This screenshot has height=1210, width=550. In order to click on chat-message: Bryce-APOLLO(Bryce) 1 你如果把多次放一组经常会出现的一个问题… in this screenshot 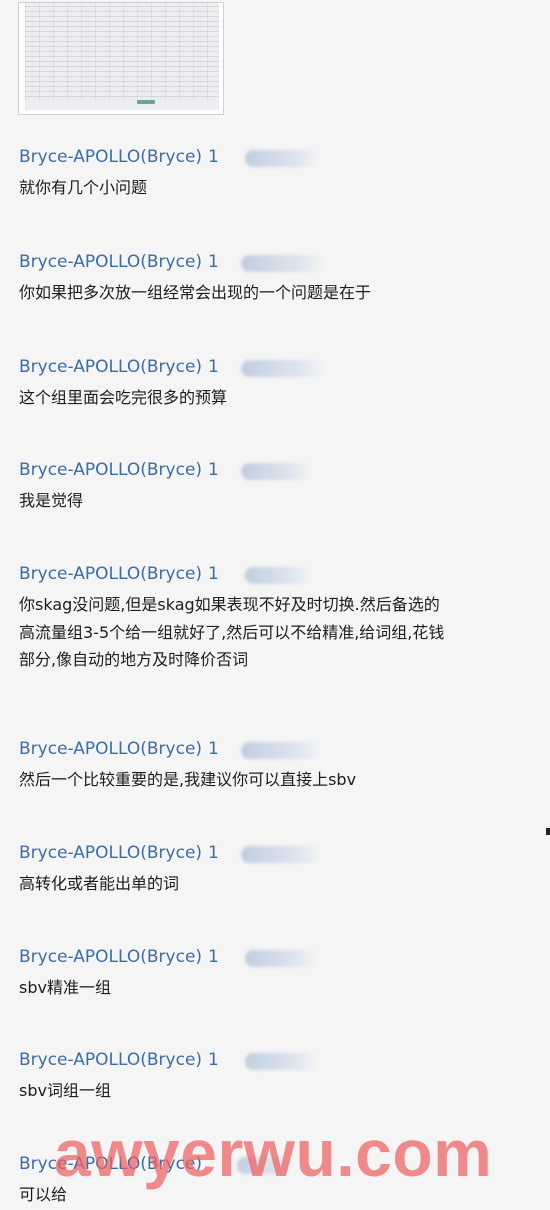, I will do `click(281, 278)`.